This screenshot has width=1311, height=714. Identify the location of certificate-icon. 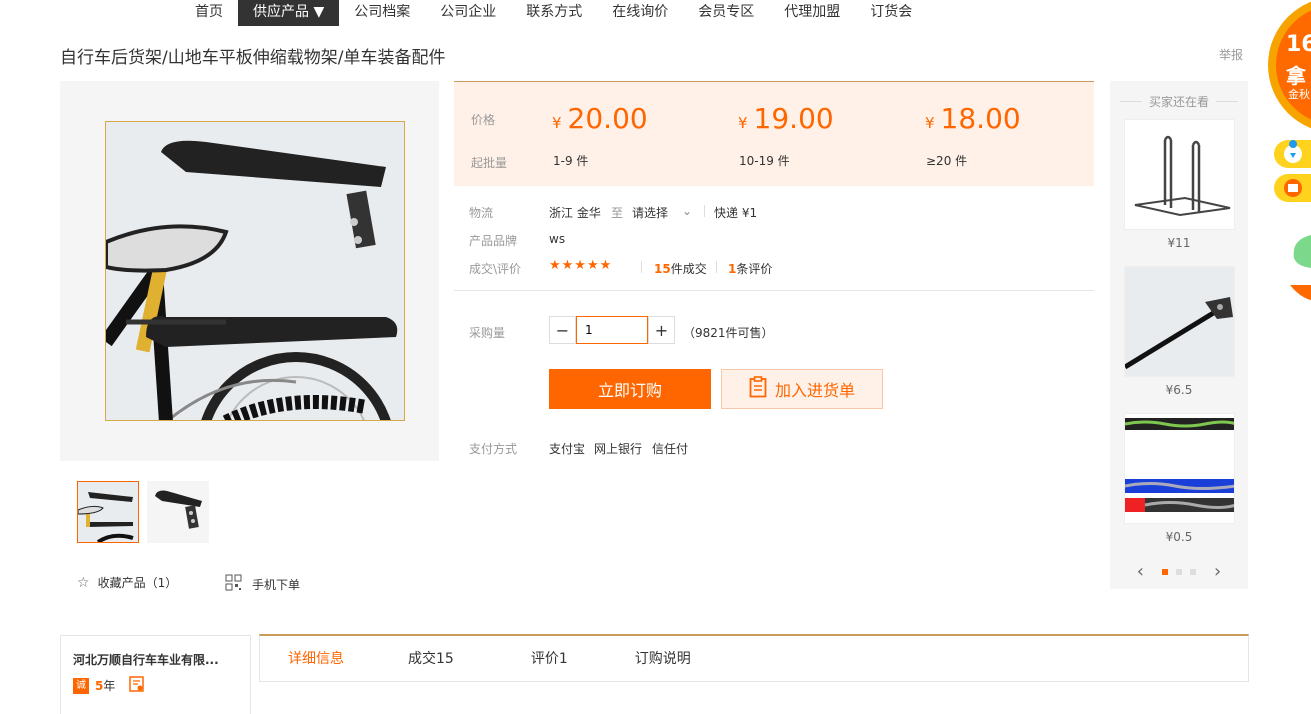
(137, 685).